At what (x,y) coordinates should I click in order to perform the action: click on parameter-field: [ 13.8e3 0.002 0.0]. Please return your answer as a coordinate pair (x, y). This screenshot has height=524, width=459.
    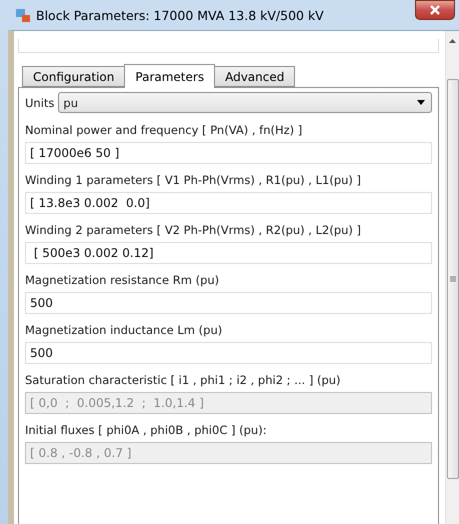
    Looking at the image, I should click on (228, 203).